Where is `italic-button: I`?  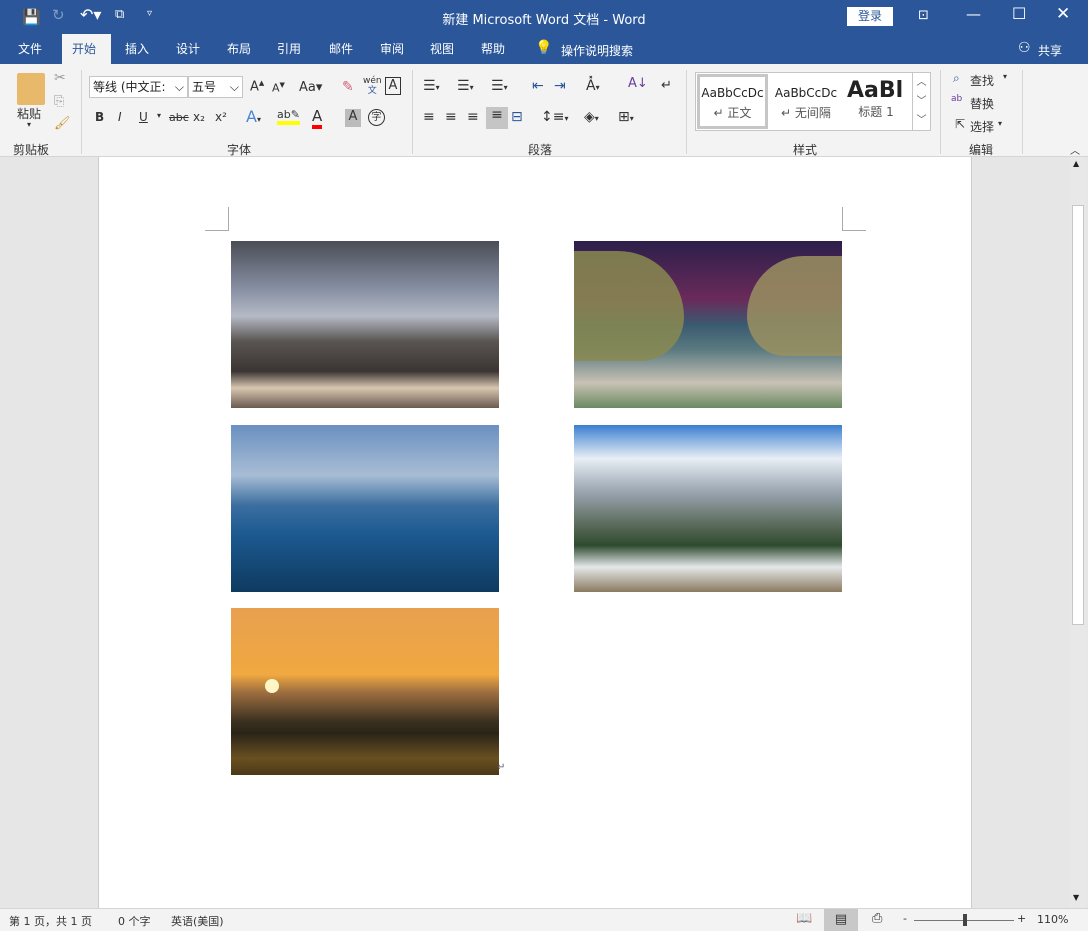 italic-button: I is located at coordinates (120, 117).